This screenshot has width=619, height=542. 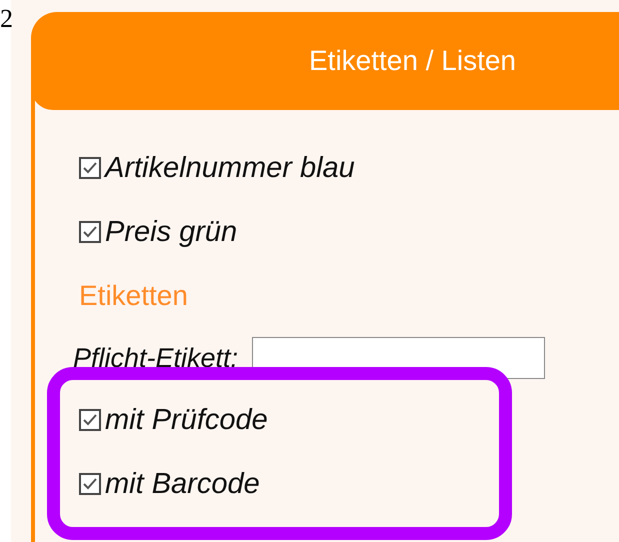 I want to click on checkbox-label: Preis grün, so click(x=171, y=232).